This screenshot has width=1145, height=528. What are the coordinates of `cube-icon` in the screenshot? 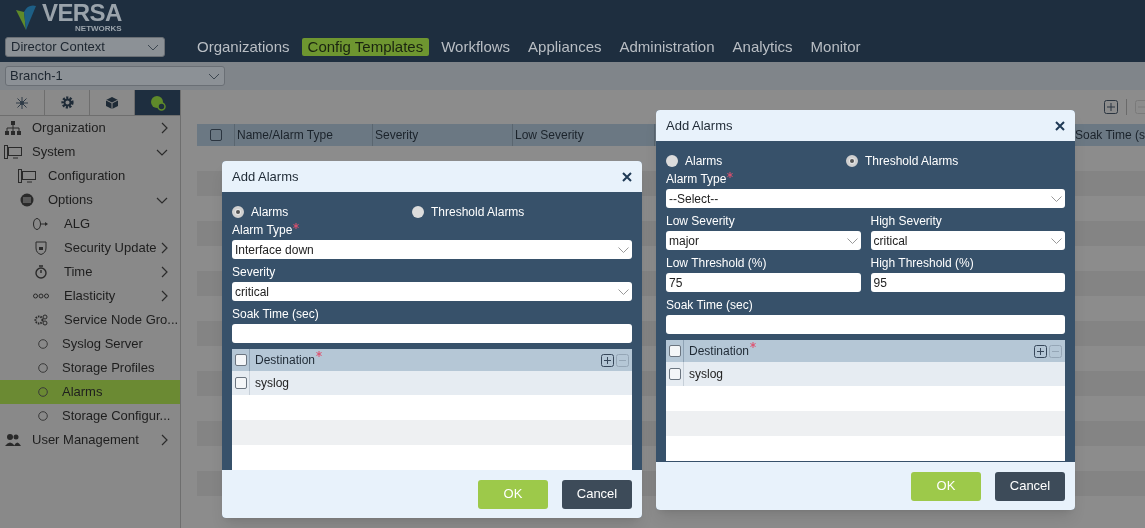 It's located at (112, 102).